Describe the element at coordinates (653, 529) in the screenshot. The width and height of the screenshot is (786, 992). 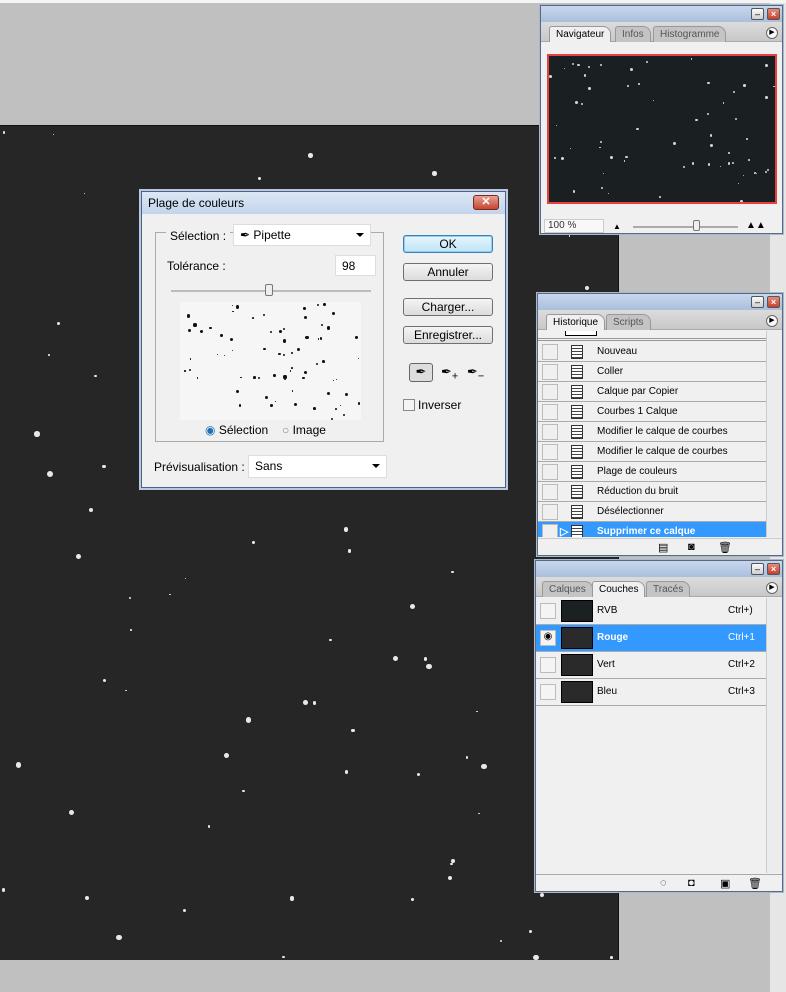
I see `history-item: ▷ Supprimer ce calque` at that location.